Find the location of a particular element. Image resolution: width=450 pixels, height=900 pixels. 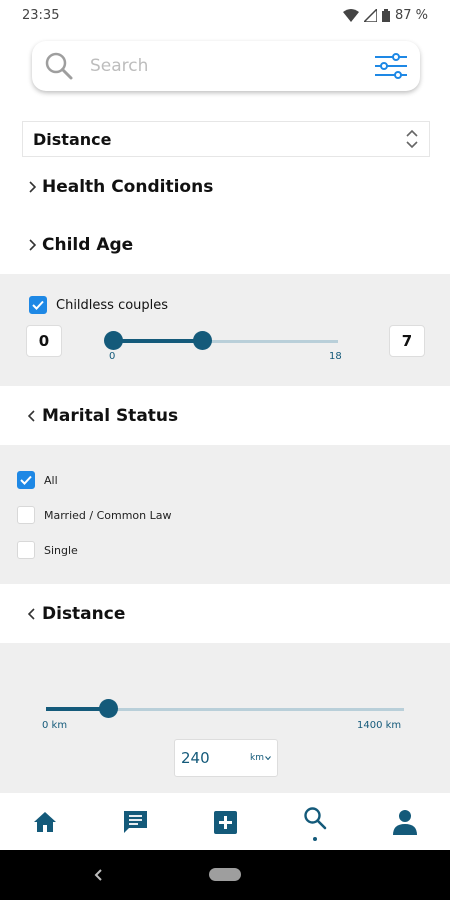

childless-label: Childless couples is located at coordinates (112, 305).